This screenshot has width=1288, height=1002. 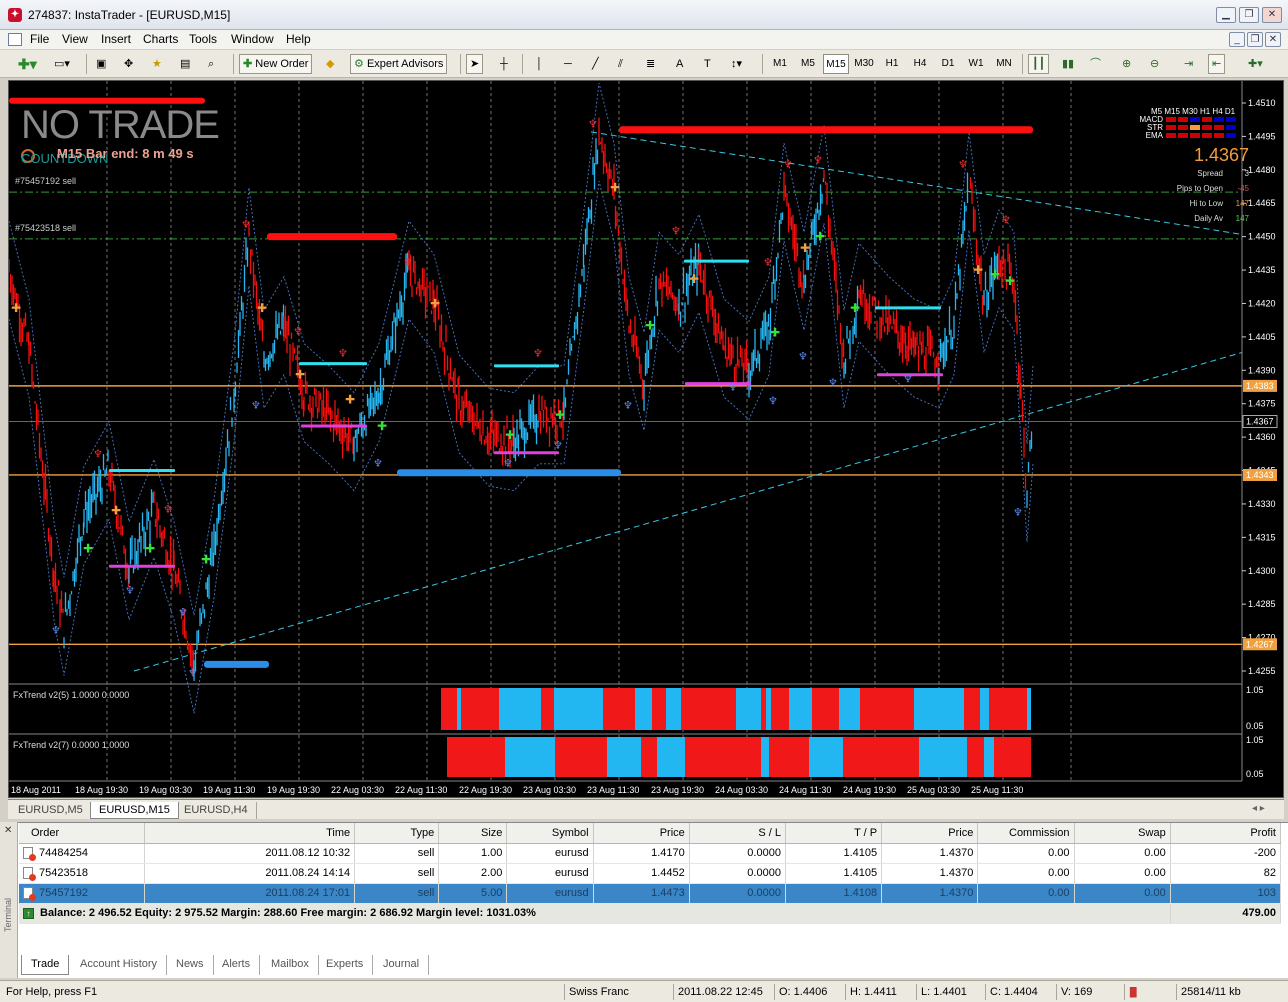 What do you see at coordinates (504, 64) in the screenshot?
I see `crosshair-icon: ┼` at bounding box center [504, 64].